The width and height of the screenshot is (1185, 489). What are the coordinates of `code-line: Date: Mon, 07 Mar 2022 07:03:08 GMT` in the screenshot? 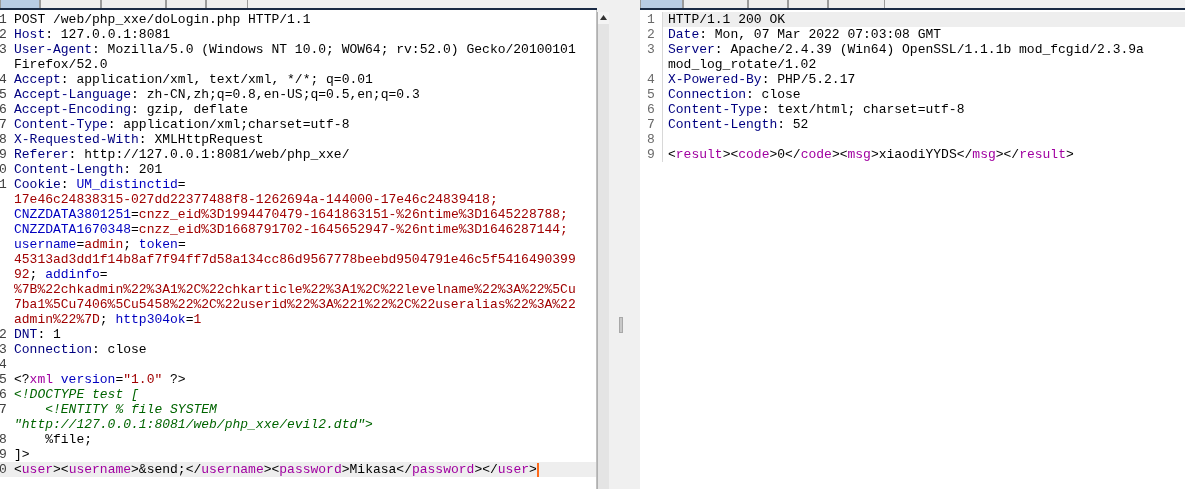 It's located at (805, 34).